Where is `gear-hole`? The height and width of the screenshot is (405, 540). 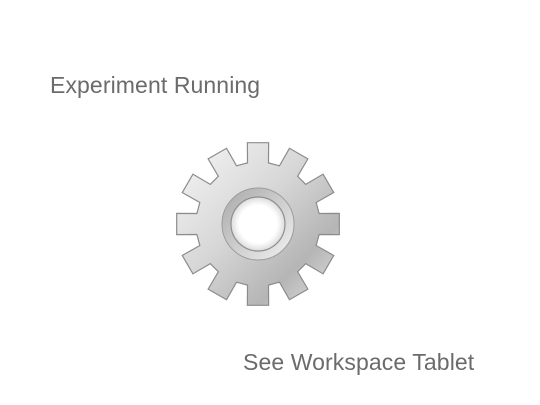
gear-hole is located at coordinates (258, 224).